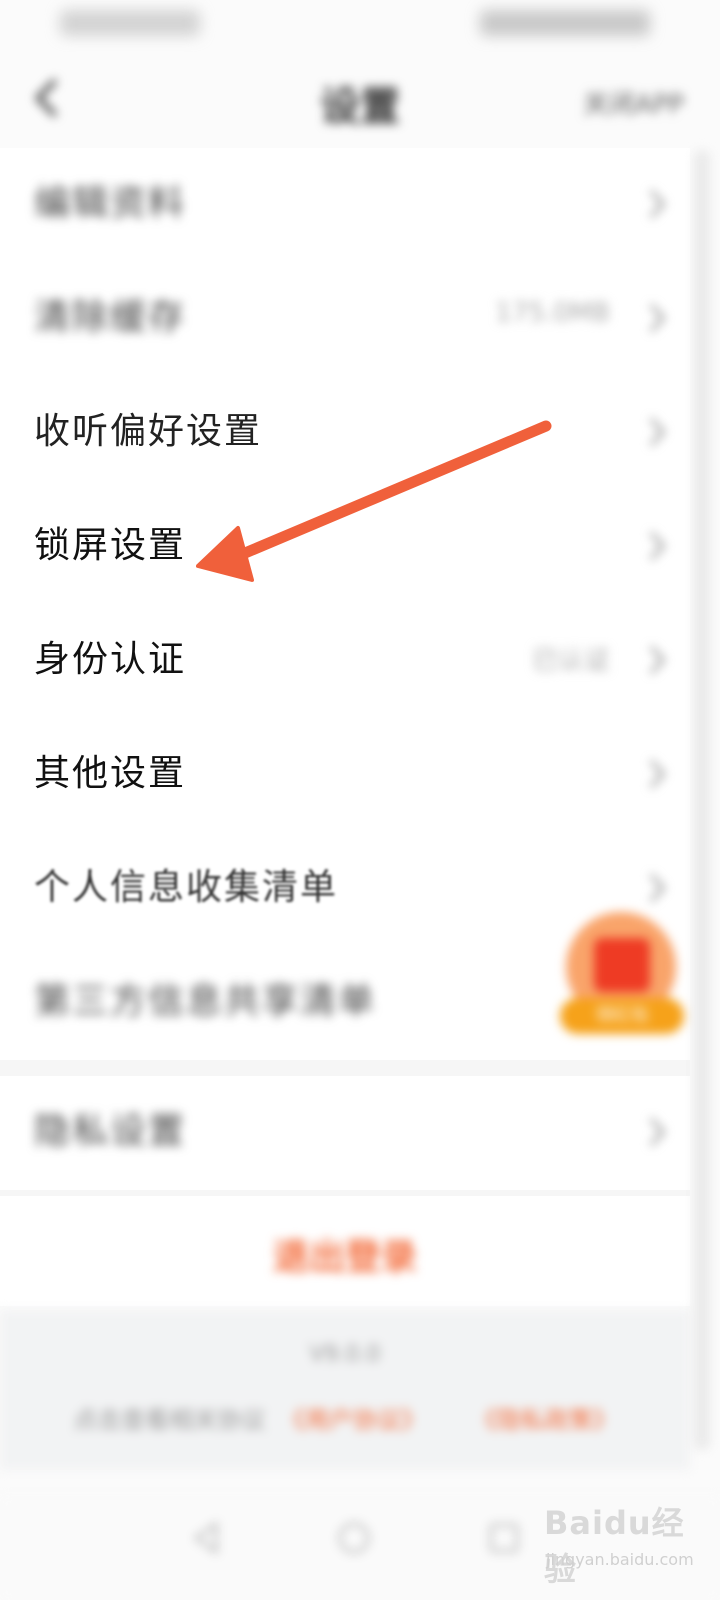 The height and width of the screenshot is (1600, 720). Describe the element at coordinates (345, 1068) in the screenshot. I see `section-gap` at that location.